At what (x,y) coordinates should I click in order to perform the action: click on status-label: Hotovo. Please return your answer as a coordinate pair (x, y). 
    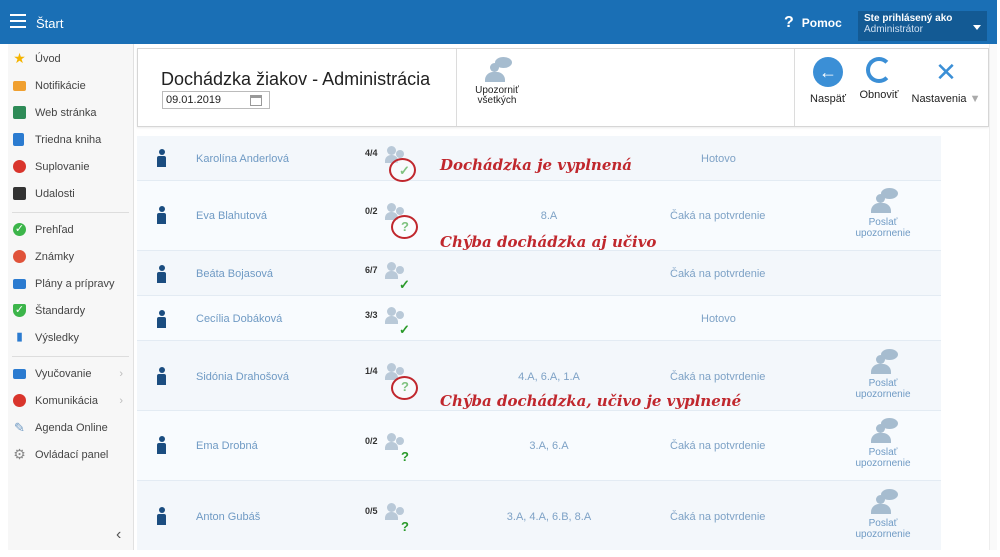
    Looking at the image, I should click on (718, 319).